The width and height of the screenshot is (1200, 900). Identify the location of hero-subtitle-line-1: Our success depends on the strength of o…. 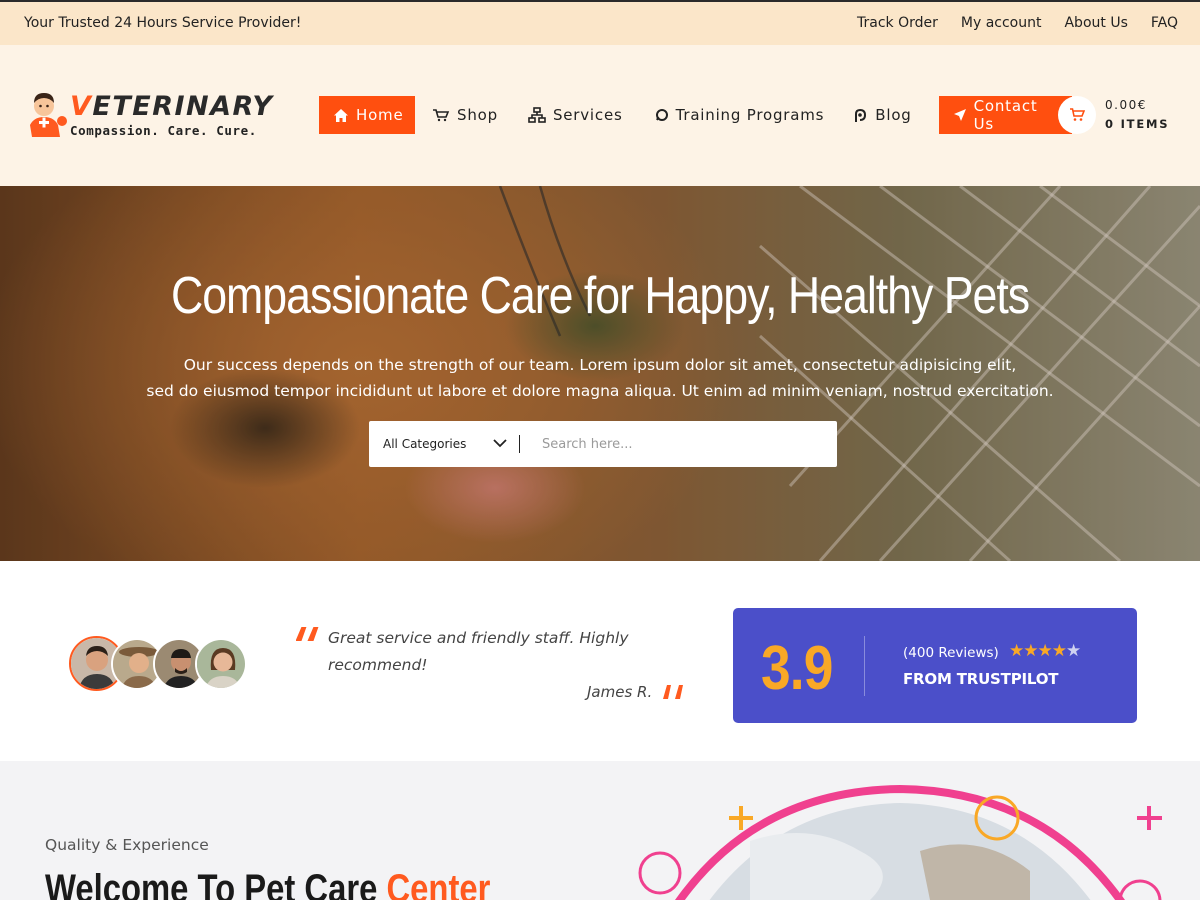
(600, 365).